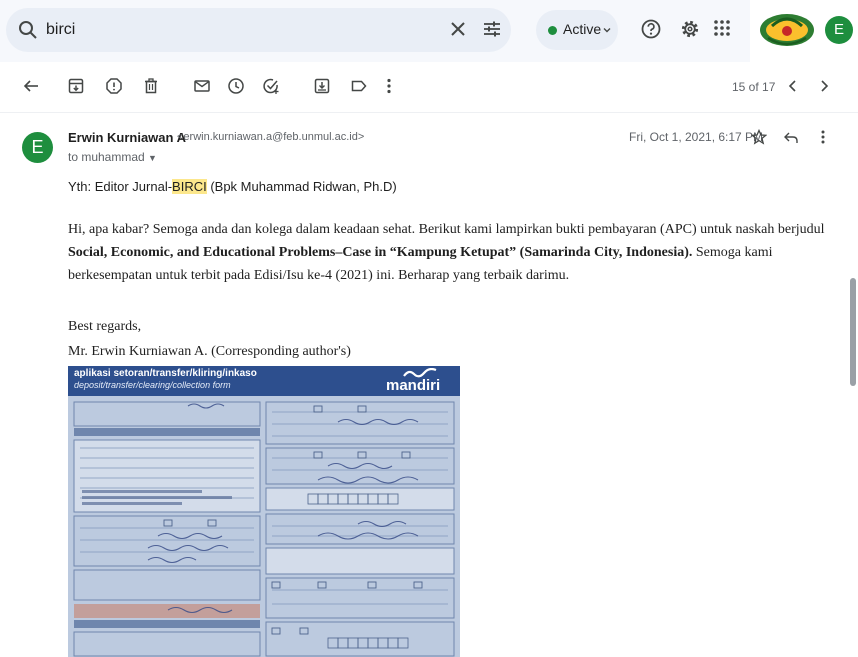 Image resolution: width=858 pixels, height=657 pixels. Describe the element at coordinates (37, 147) in the screenshot. I see `sender-avatar: E` at that location.